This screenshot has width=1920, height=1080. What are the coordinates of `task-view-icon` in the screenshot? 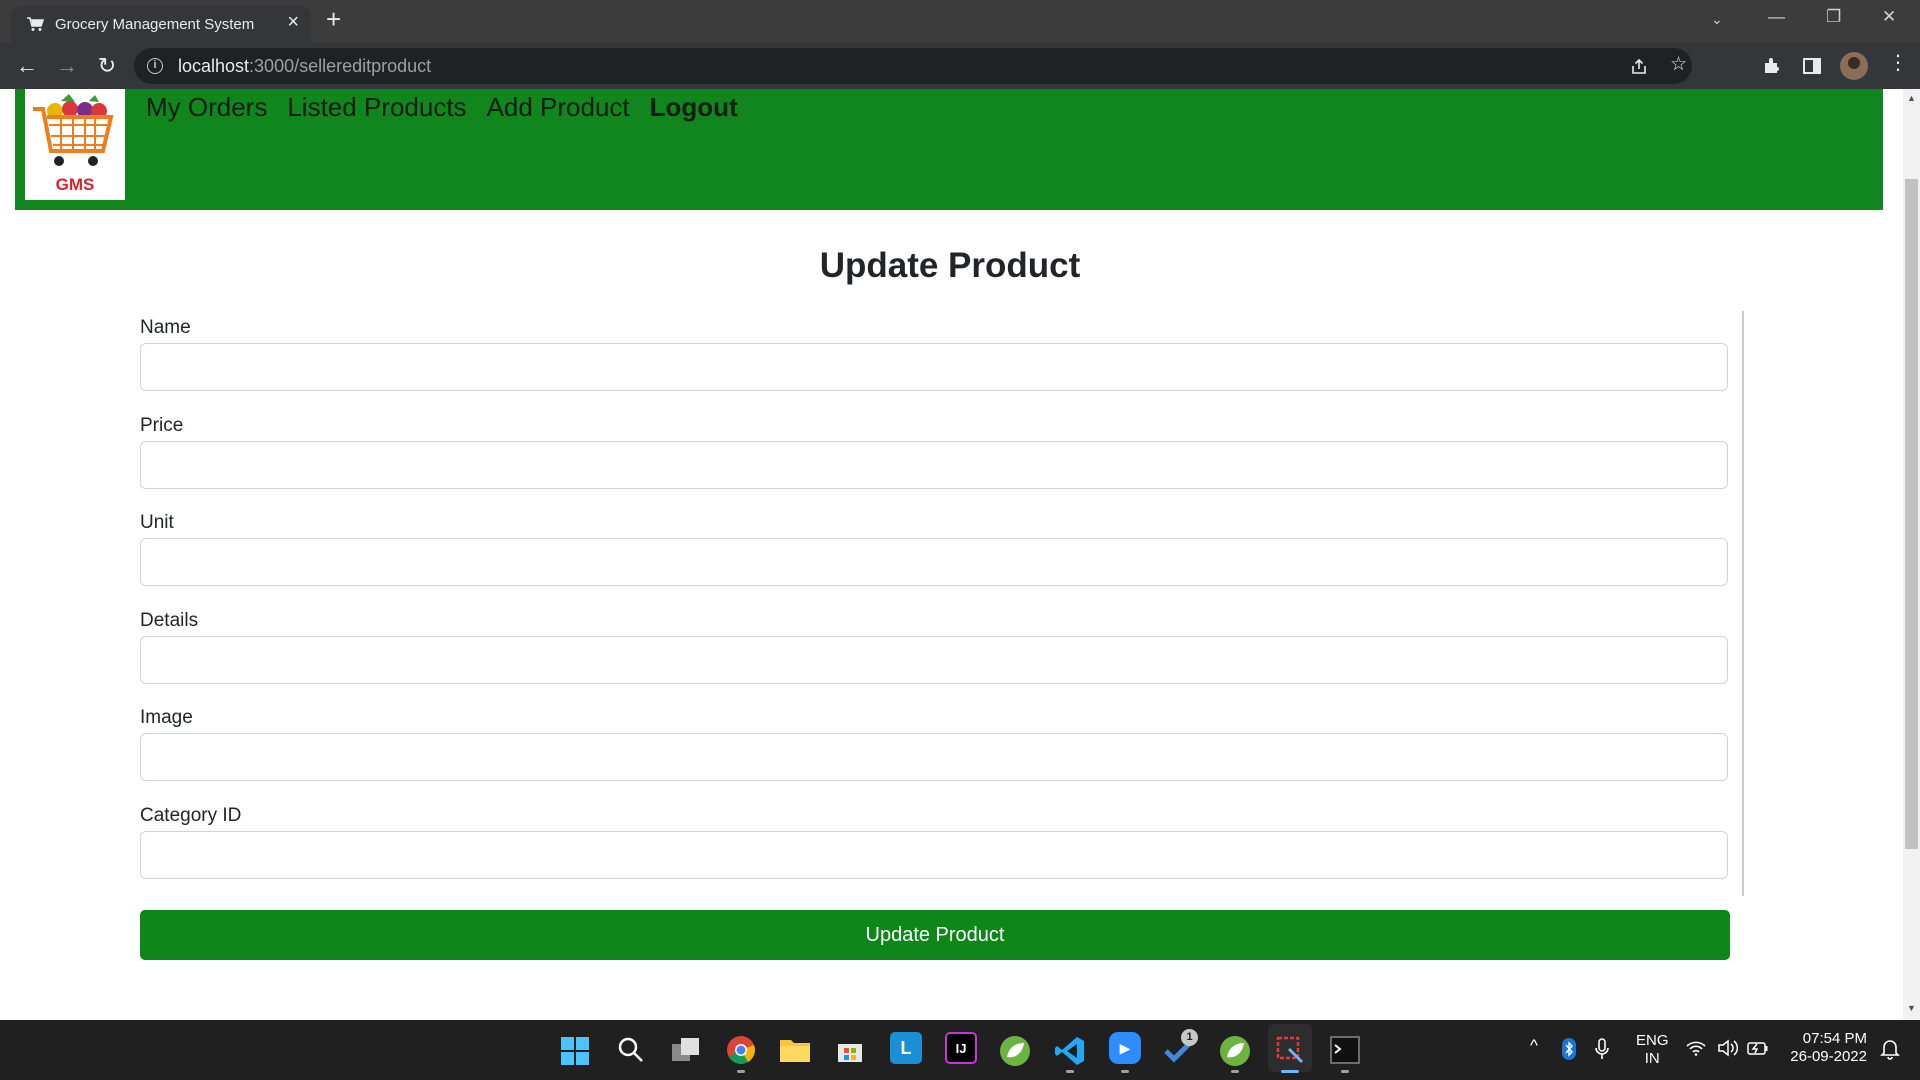 It's located at (686, 1050).